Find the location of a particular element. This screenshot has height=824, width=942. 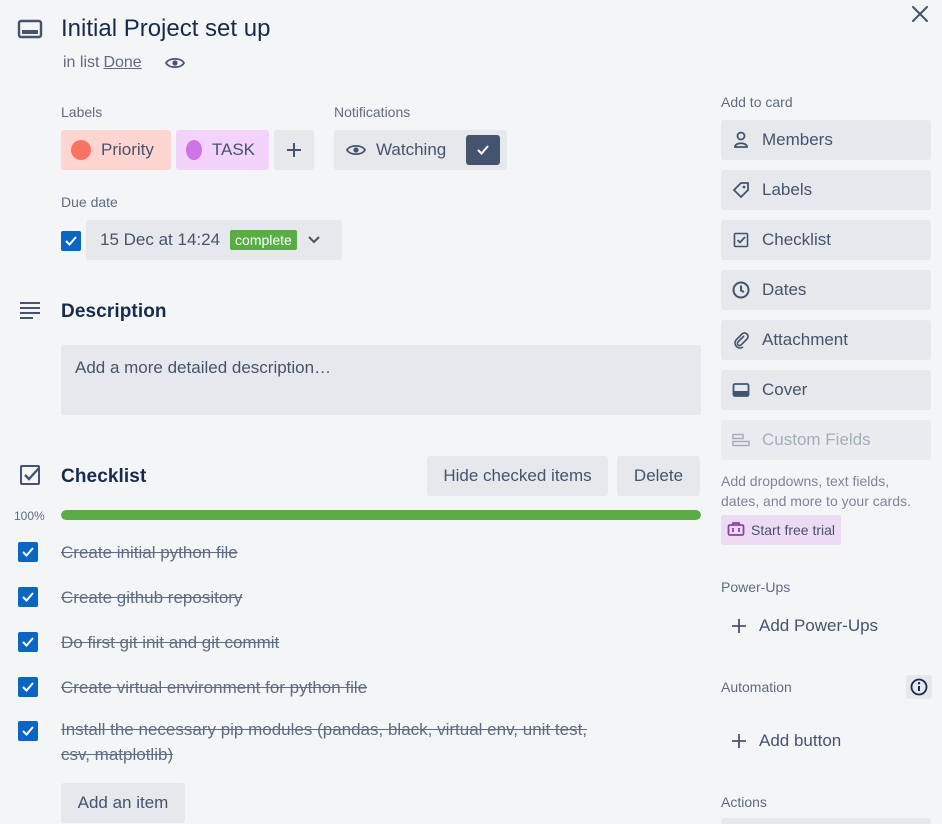

add-powerups-button: Add Power-Ups is located at coordinates (826, 626).